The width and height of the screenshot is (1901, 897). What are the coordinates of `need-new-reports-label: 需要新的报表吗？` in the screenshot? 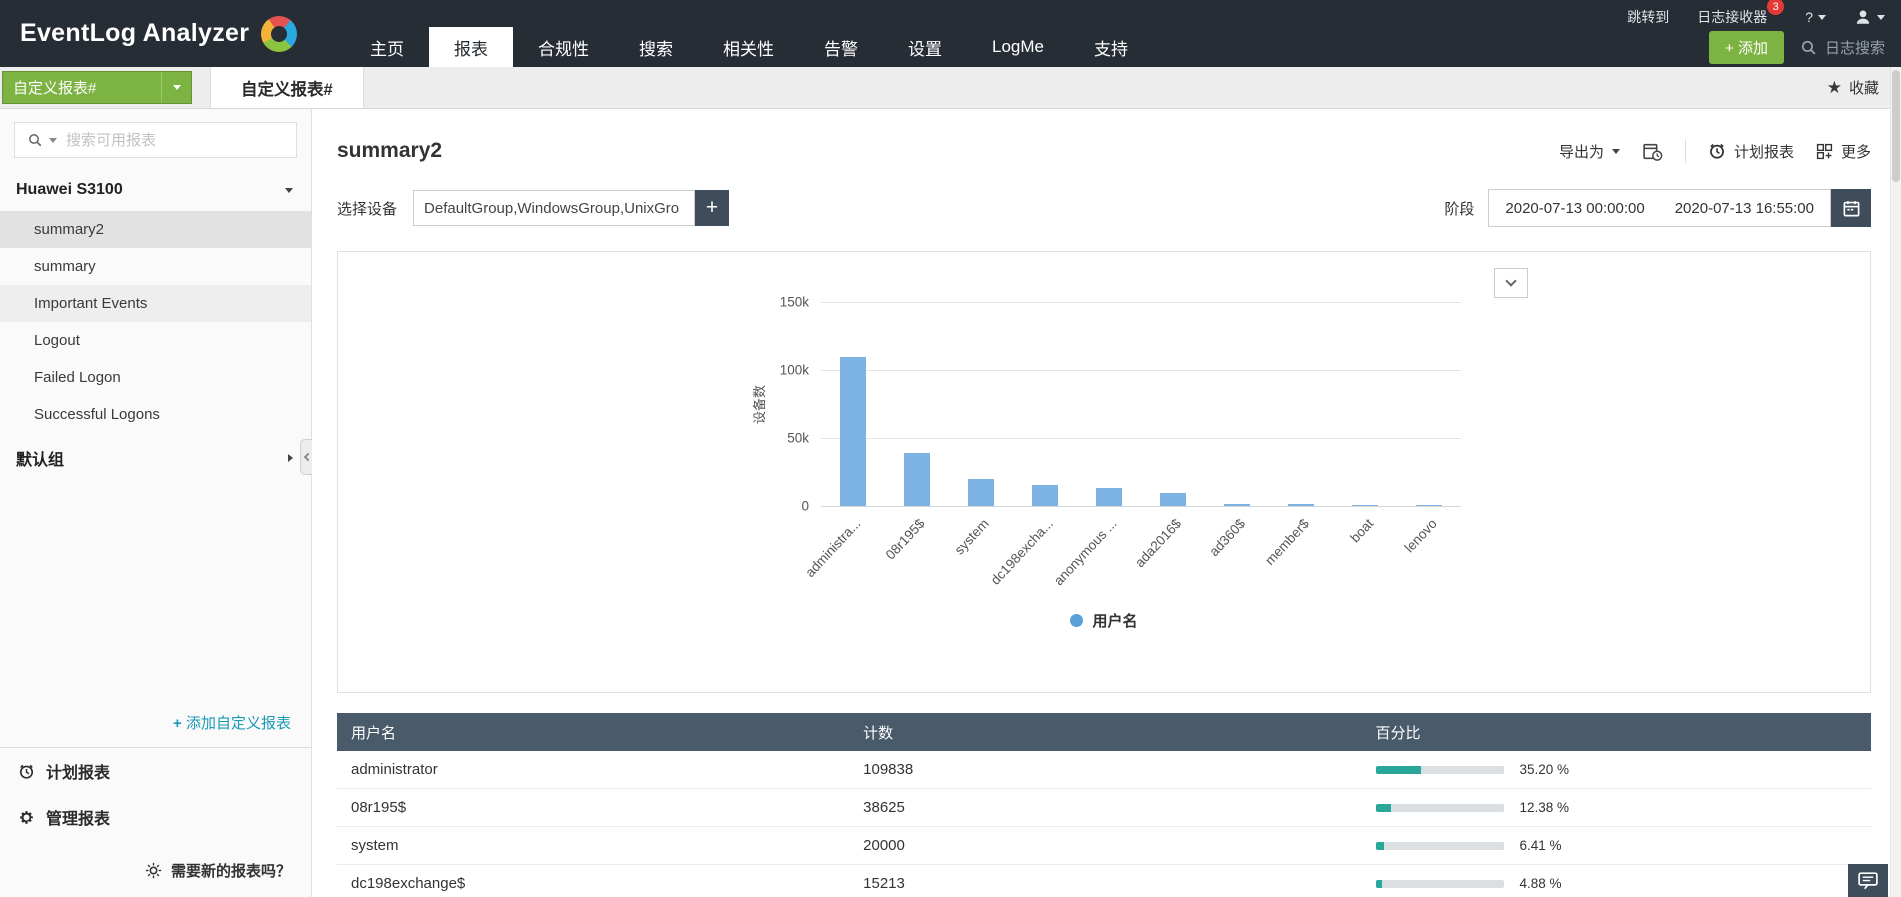 It's located at (230, 871).